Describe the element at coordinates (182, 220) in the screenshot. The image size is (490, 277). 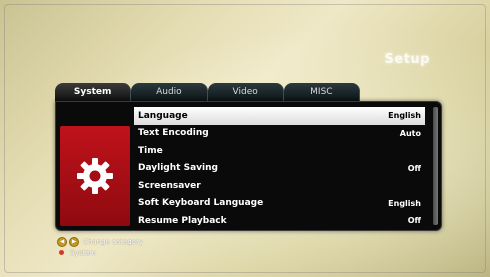
I see `menu-item-label: Resume Playback` at that location.